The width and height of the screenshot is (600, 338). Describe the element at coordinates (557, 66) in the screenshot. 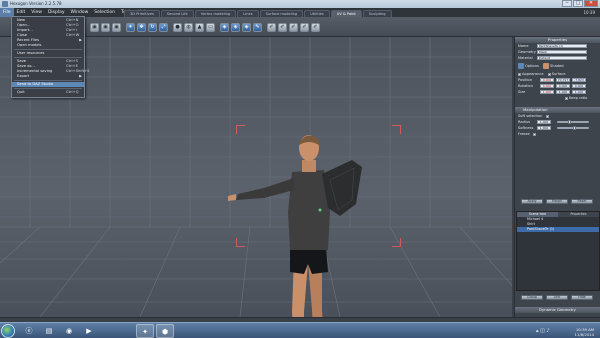

I see `display-options-row: Options Shaded` at that location.